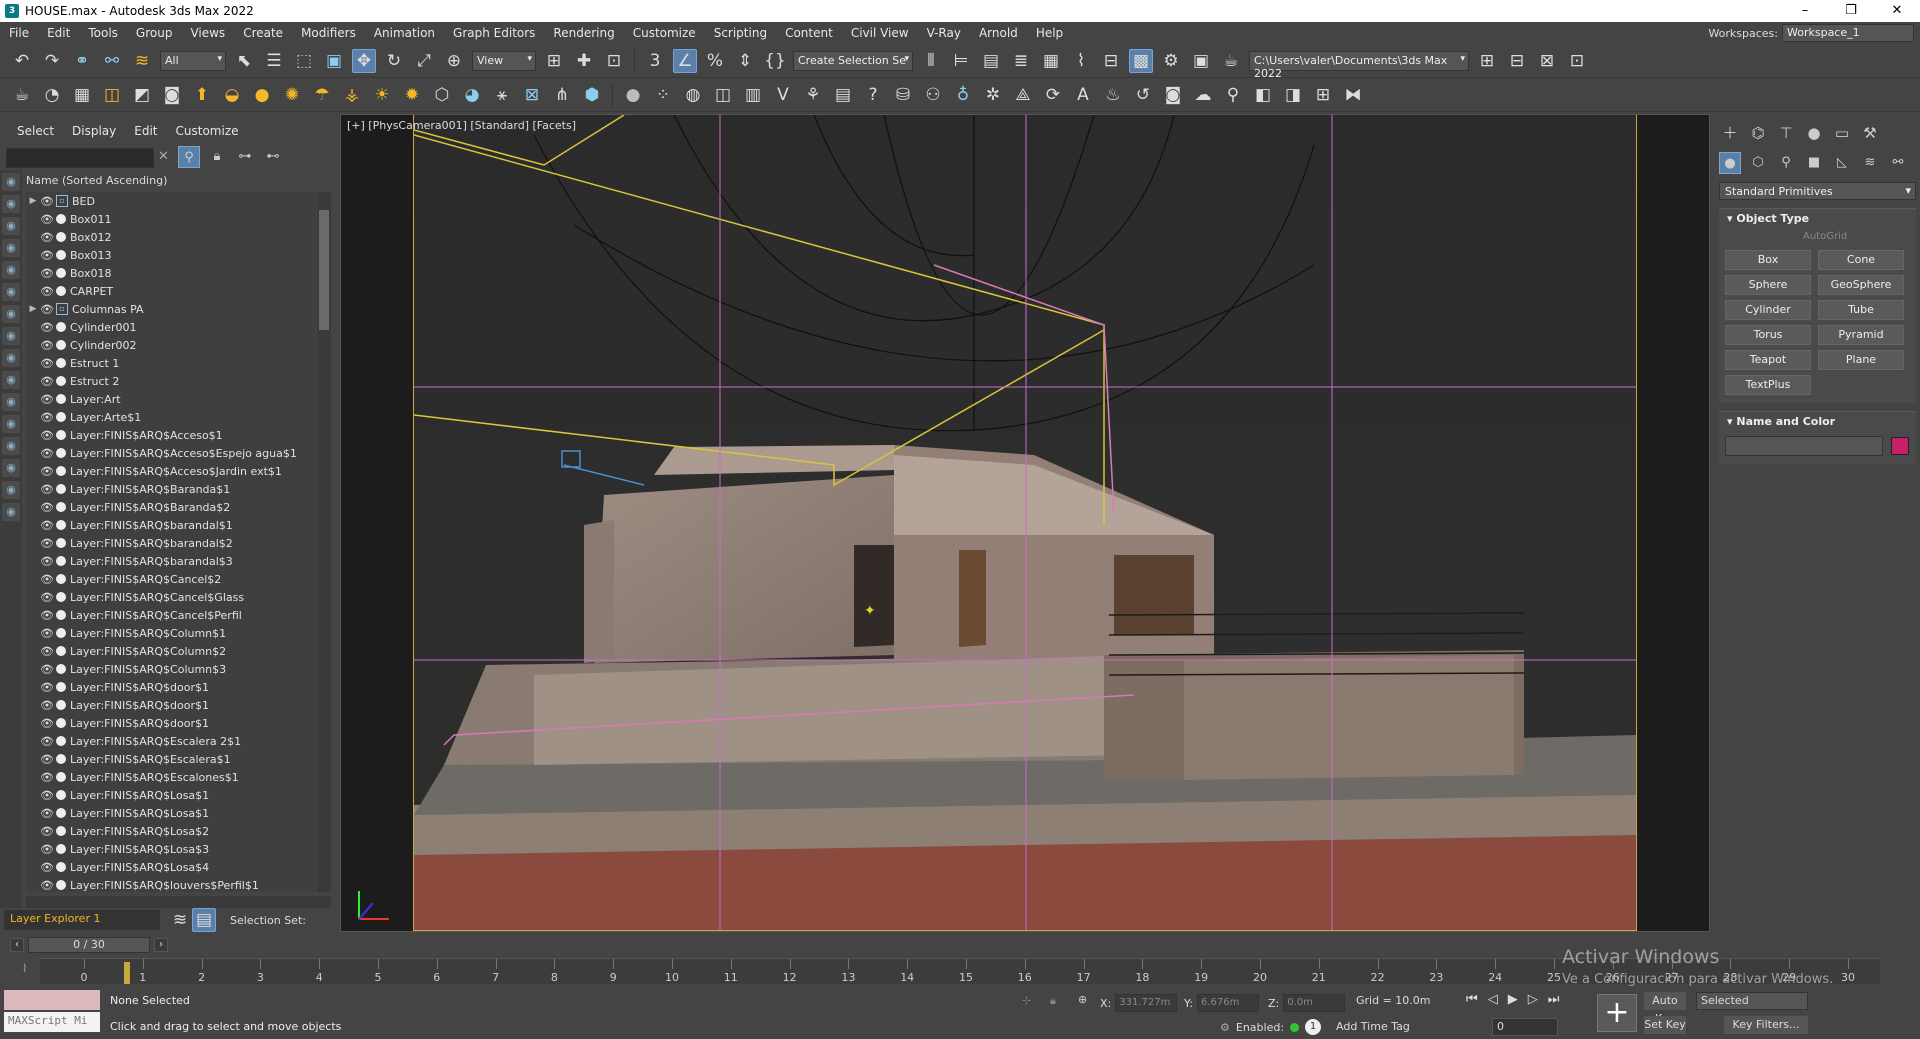  I want to click on ies-icon: ⚶, so click(352, 95).